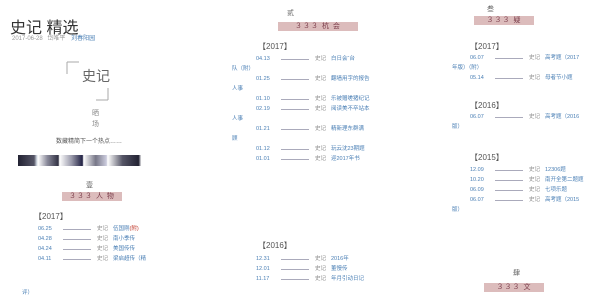 This screenshot has height=300, width=600. I want to click on category-text: 队（附）, so click(243, 69).